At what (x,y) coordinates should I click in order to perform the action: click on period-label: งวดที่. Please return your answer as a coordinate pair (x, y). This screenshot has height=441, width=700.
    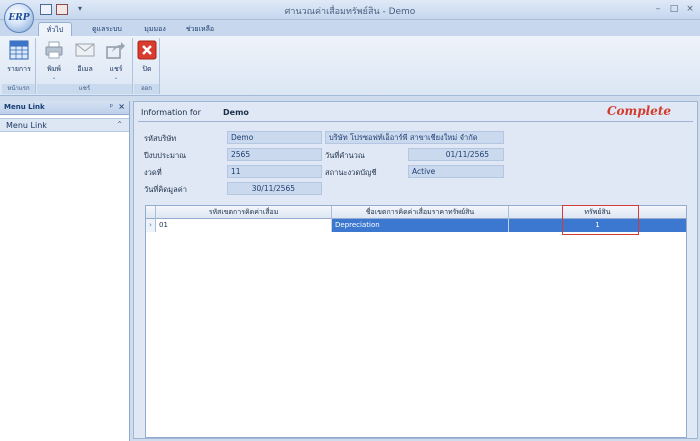
    Looking at the image, I should click on (153, 172).